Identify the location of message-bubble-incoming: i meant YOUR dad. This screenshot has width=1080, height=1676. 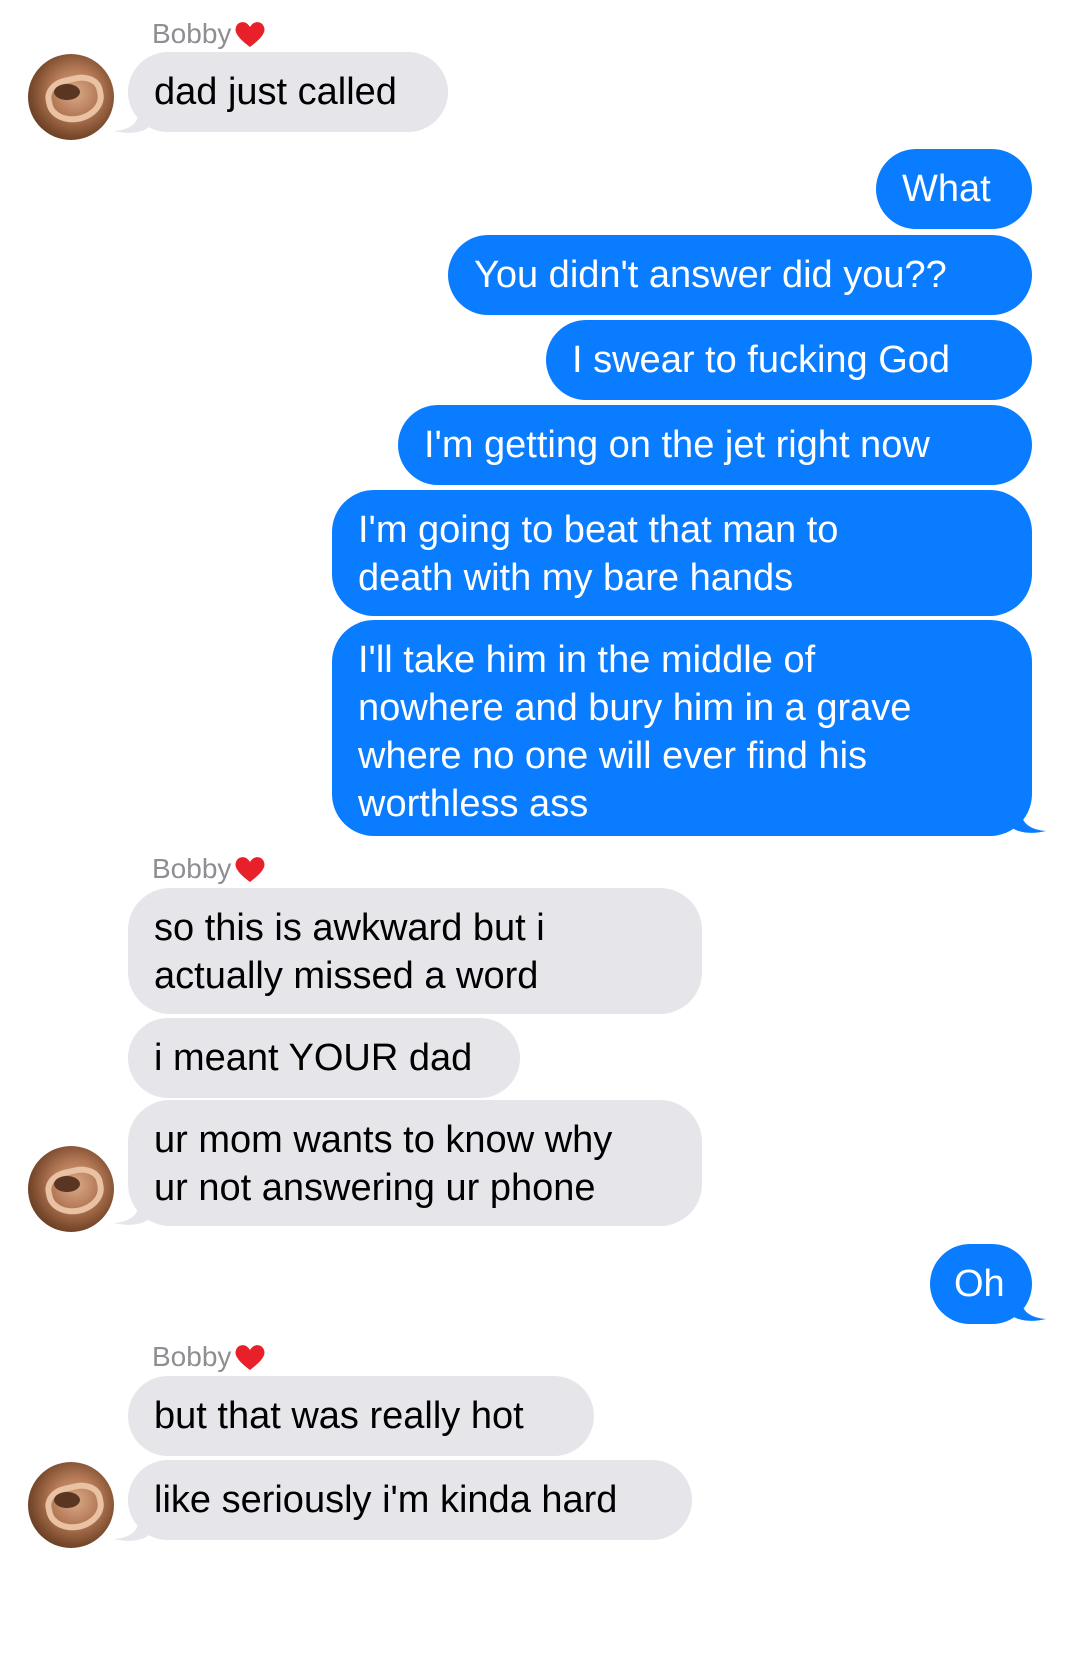
(324, 1058).